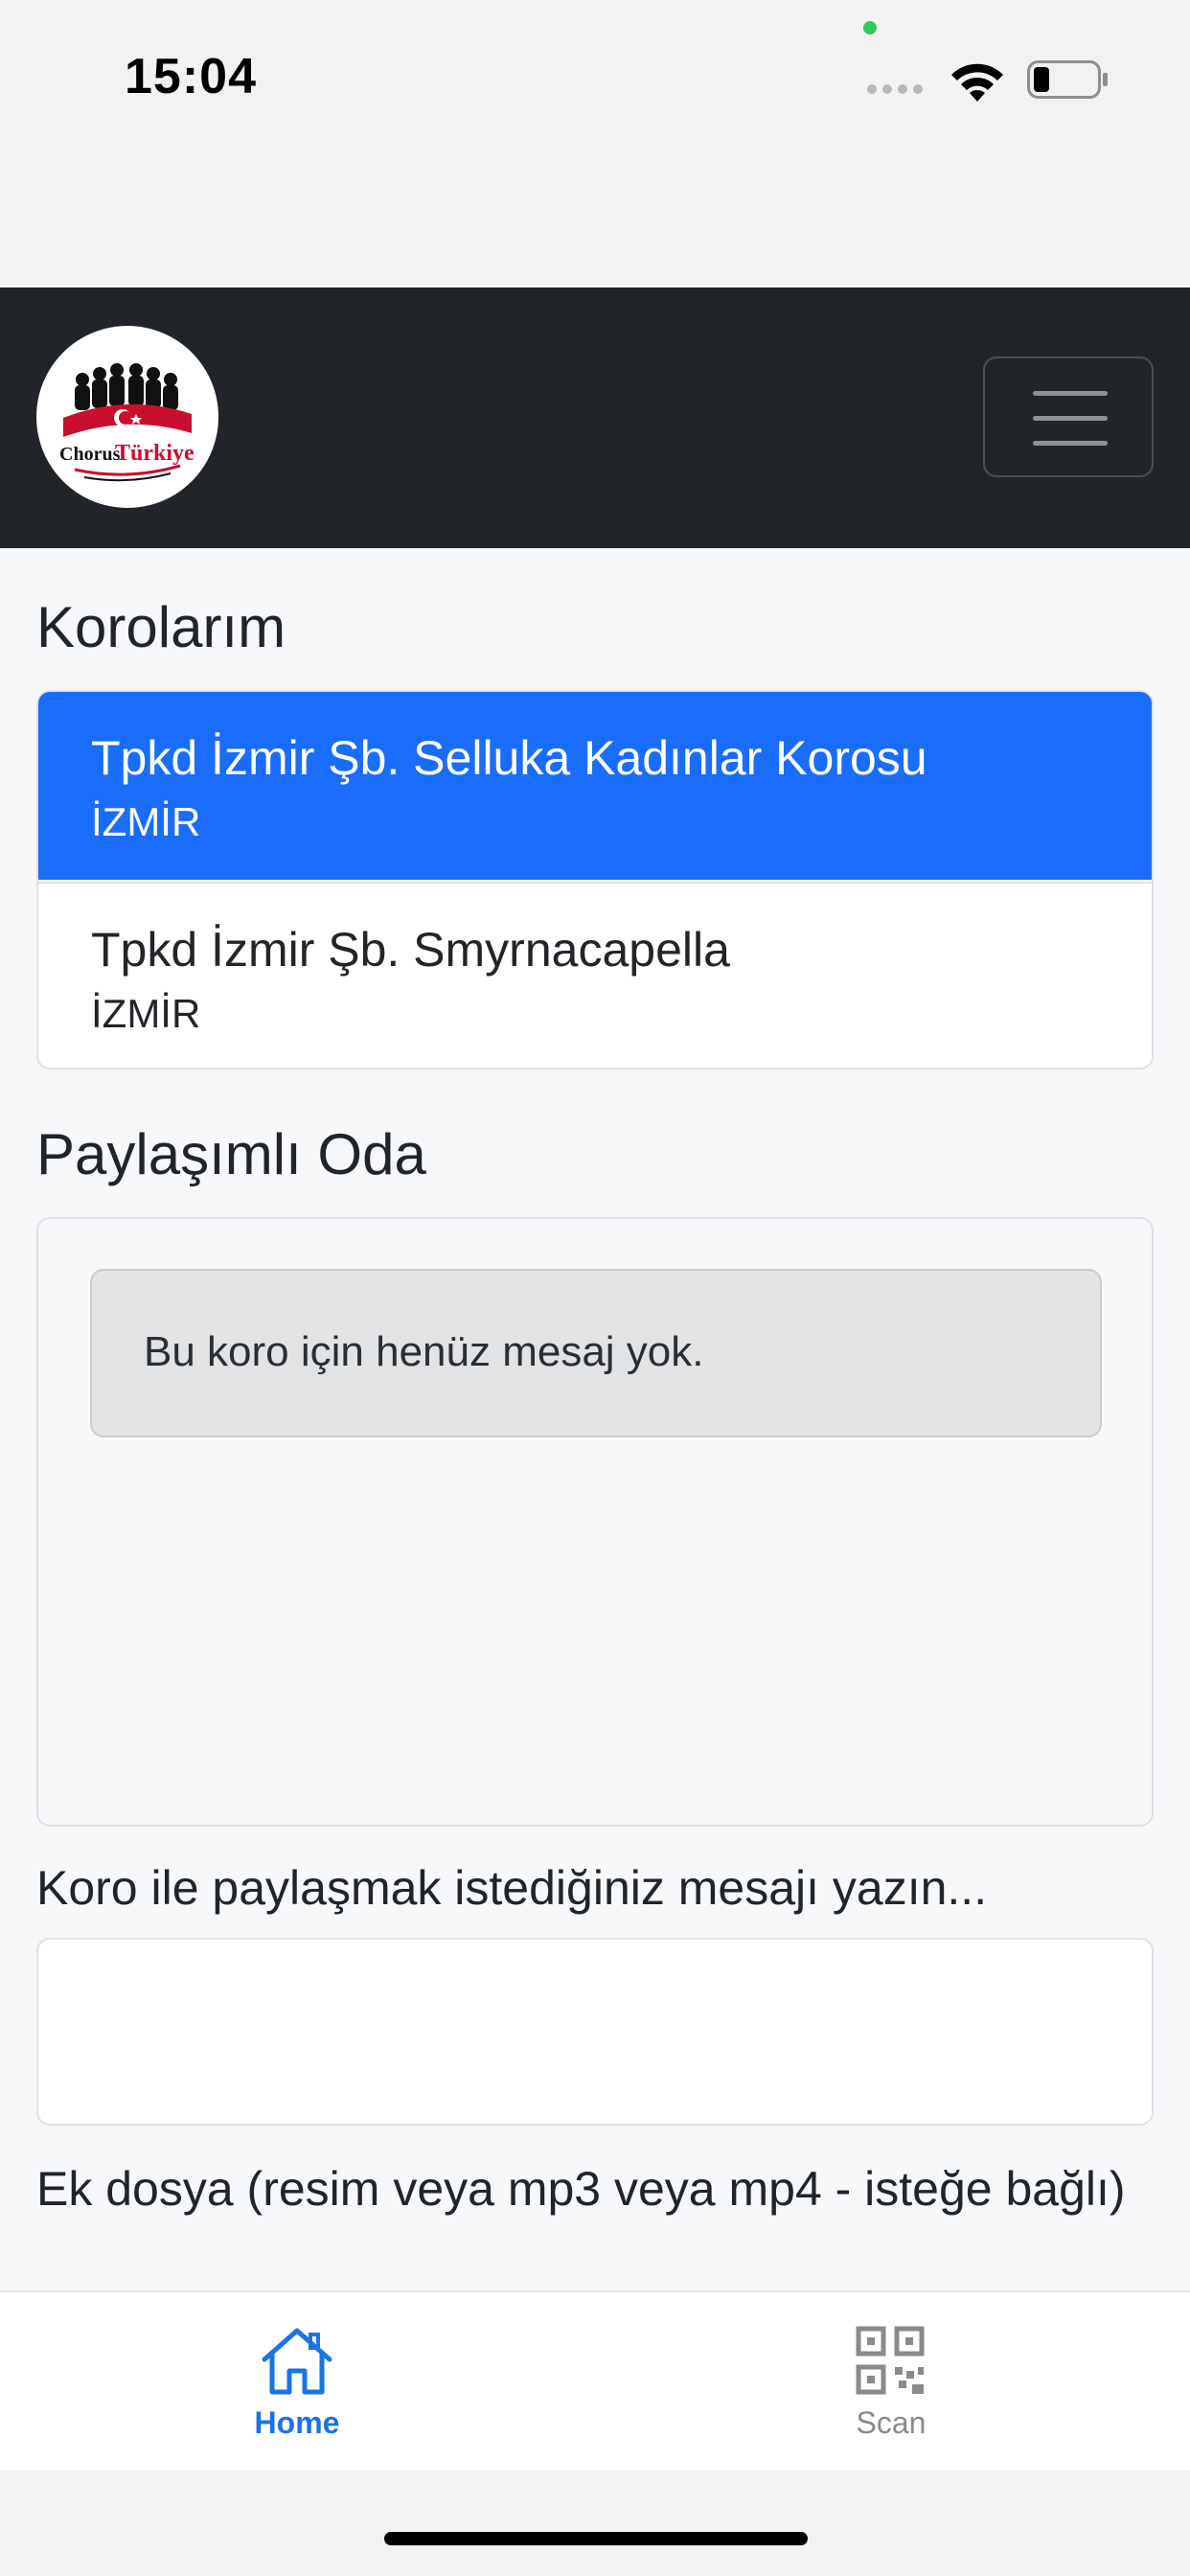 The image size is (1190, 2576). I want to click on tab-home-label: Home, so click(297, 2422).